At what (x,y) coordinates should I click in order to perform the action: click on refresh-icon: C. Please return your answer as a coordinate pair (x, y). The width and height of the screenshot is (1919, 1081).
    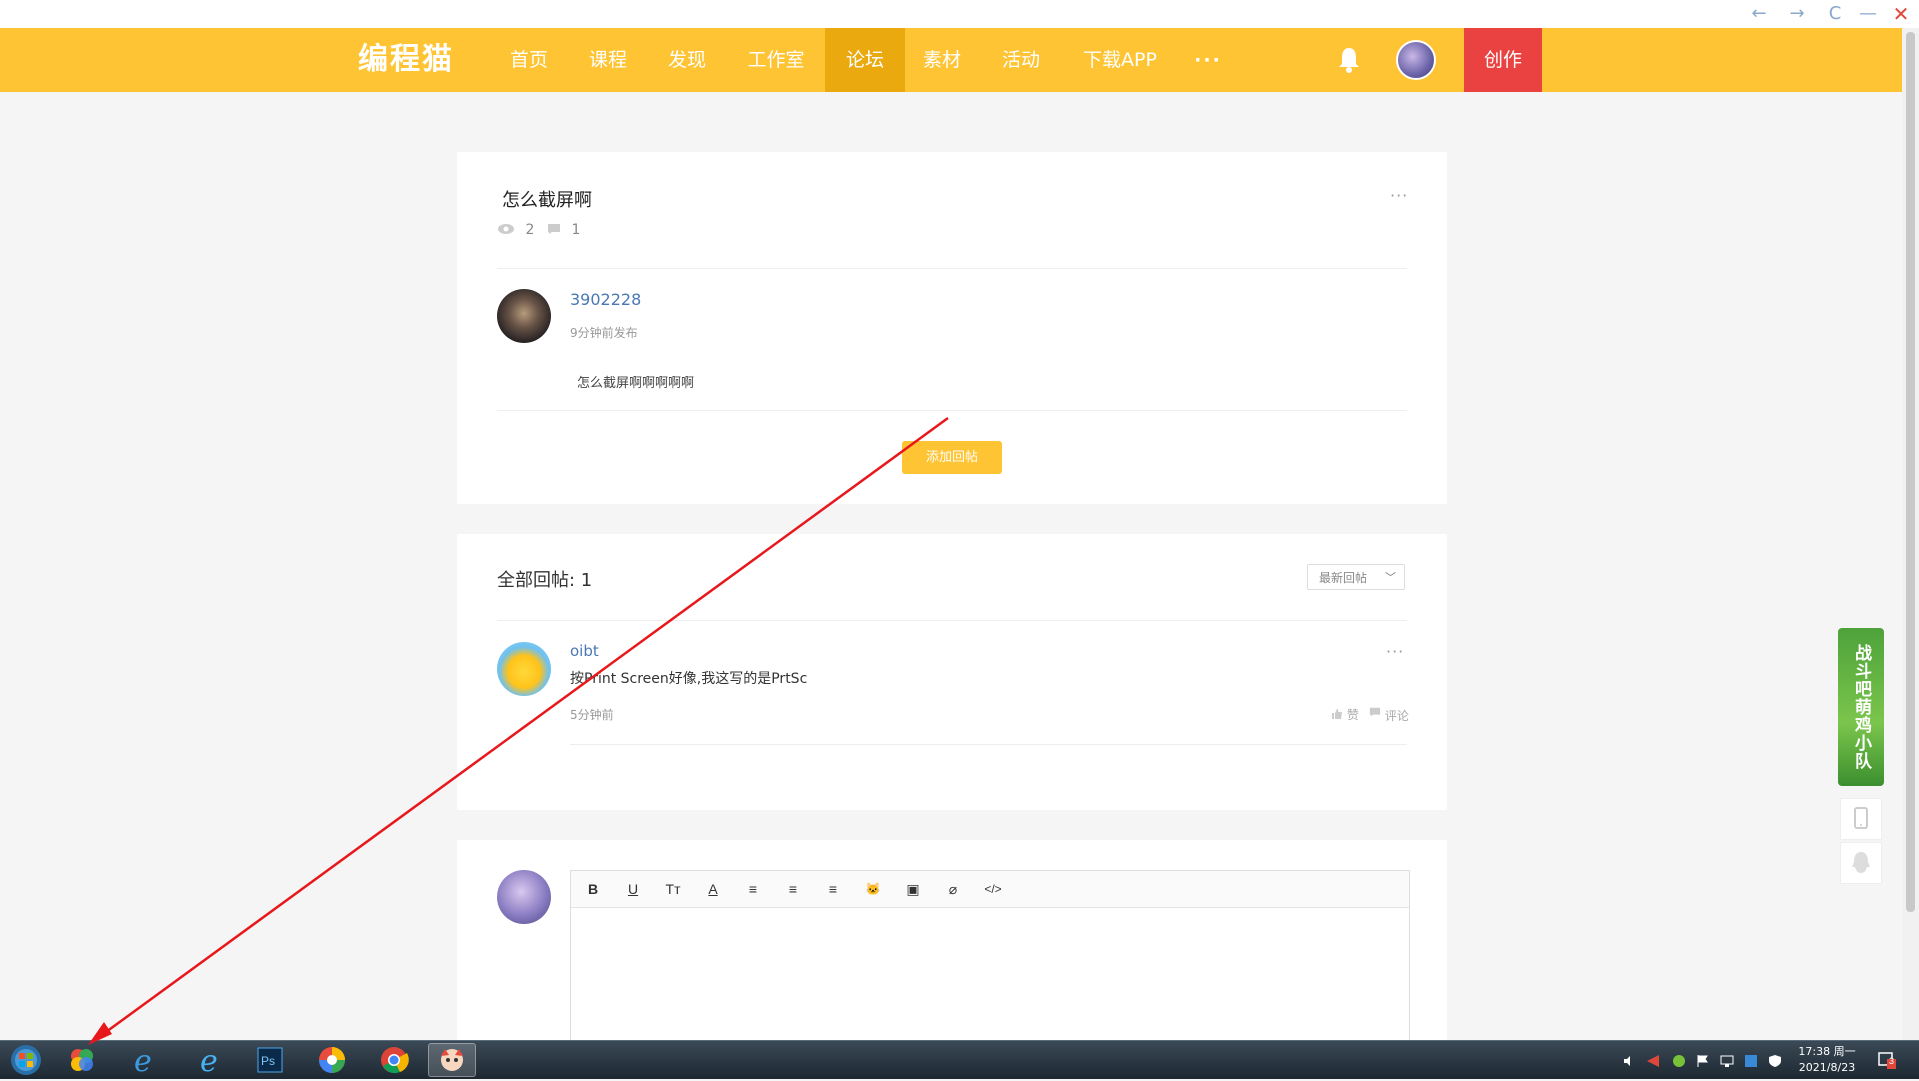
    Looking at the image, I should click on (1835, 14).